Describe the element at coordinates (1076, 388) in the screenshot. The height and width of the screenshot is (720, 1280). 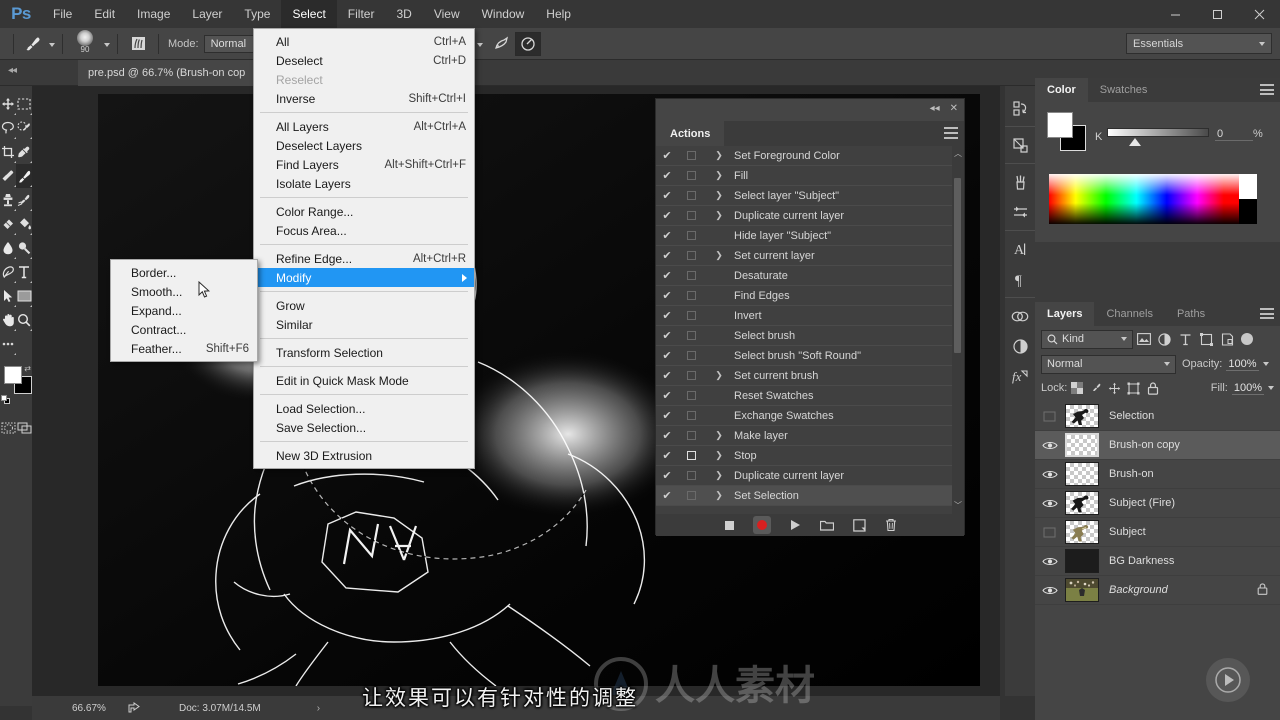
I see `lock-transparent-pixels-icon` at that location.